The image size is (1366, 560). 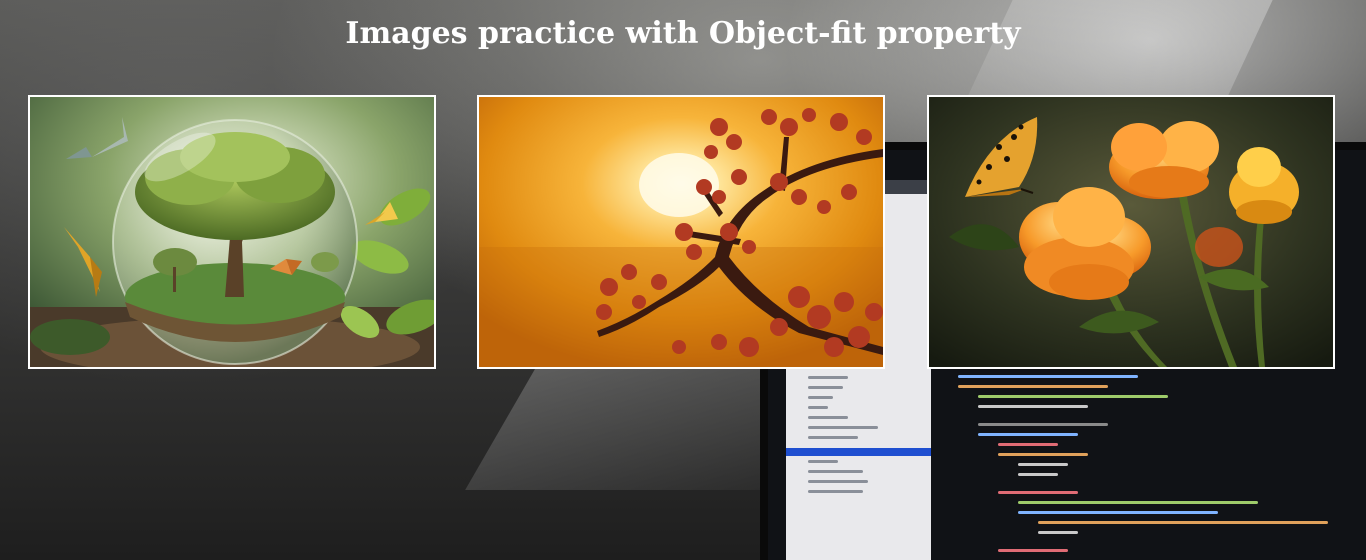 I want to click on tree-in-glass-sphere-image, so click(x=232, y=232).